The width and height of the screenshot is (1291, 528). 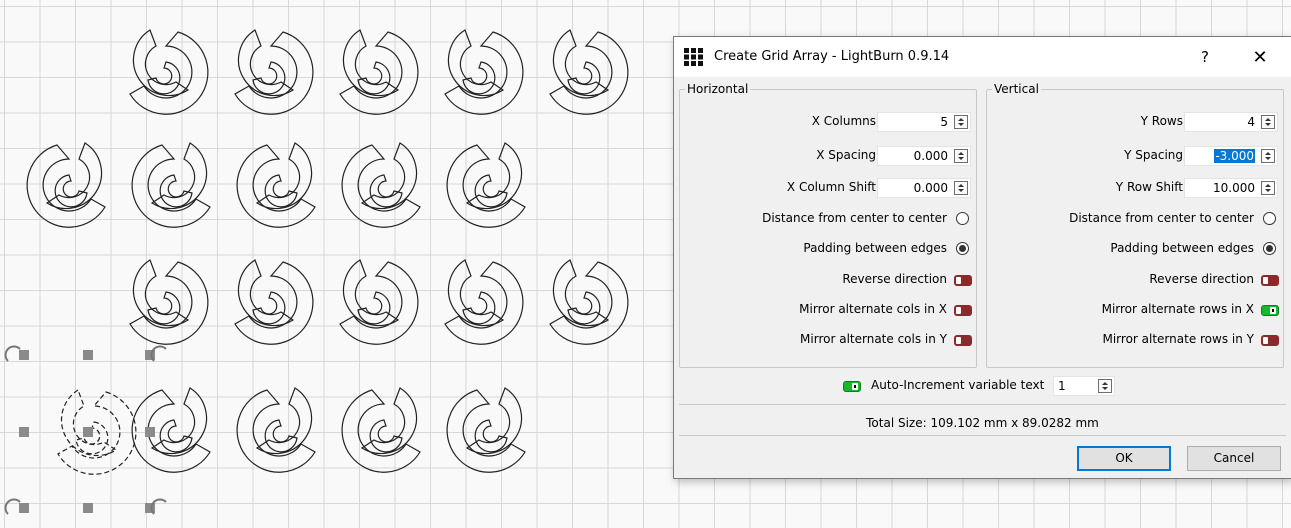 I want to click on x-column-shift-spinbox: 0.000, so click(x=924, y=188).